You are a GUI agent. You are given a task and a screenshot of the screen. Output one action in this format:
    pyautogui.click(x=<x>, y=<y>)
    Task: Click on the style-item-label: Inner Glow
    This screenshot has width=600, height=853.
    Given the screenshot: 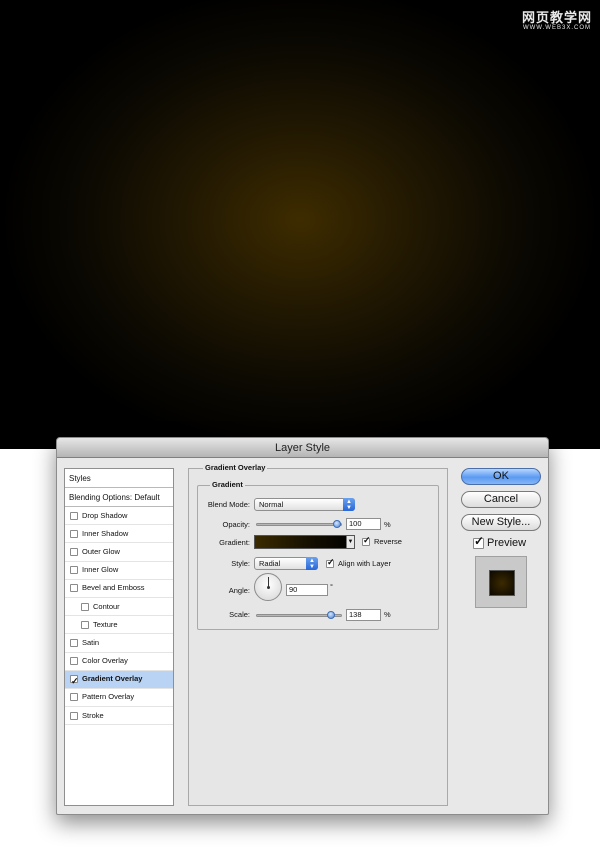 What is the action you would take?
    pyautogui.click(x=100, y=570)
    